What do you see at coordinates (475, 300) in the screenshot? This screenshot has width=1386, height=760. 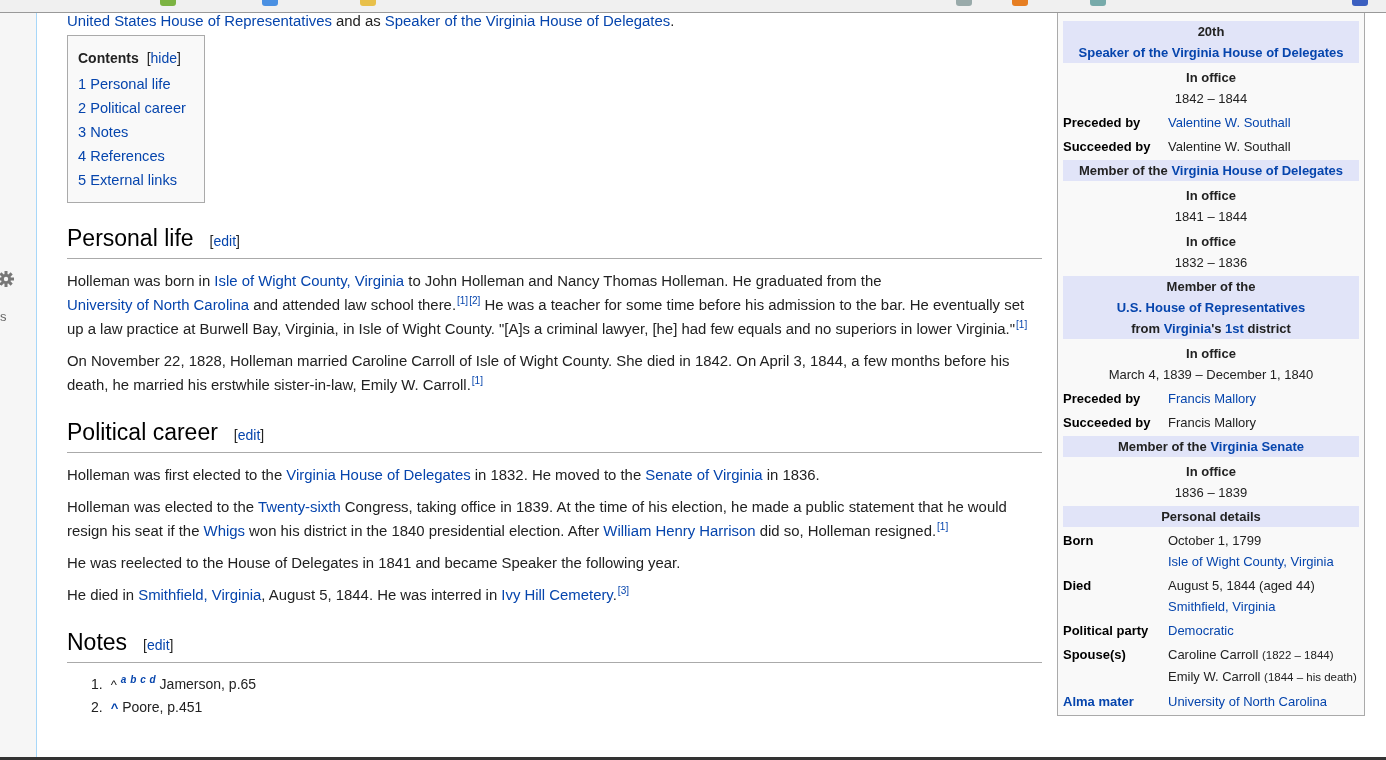 I see `citation-link: [2]` at bounding box center [475, 300].